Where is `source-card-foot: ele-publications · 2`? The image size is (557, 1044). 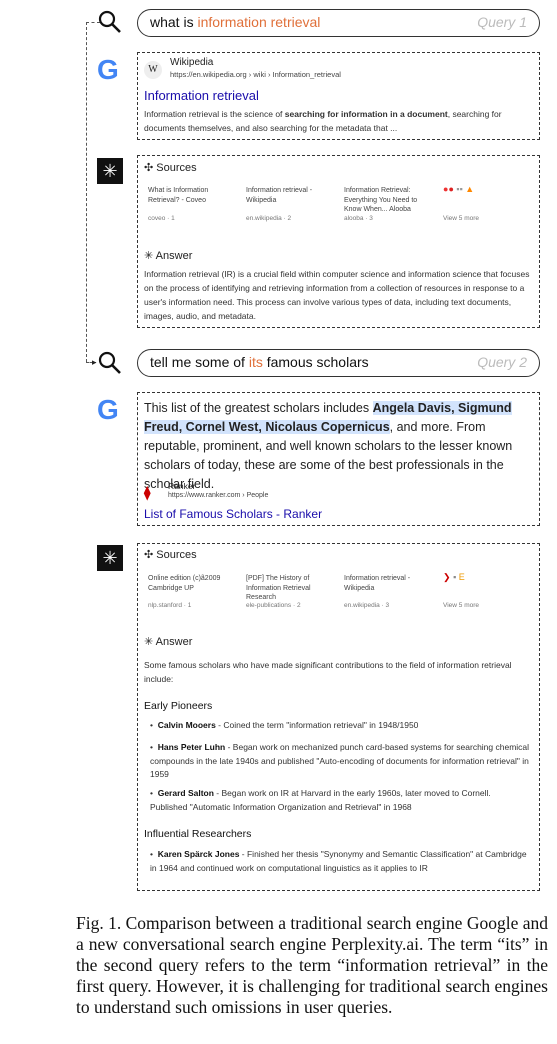
source-card-foot: ele-publications · 2 is located at coordinates (273, 605).